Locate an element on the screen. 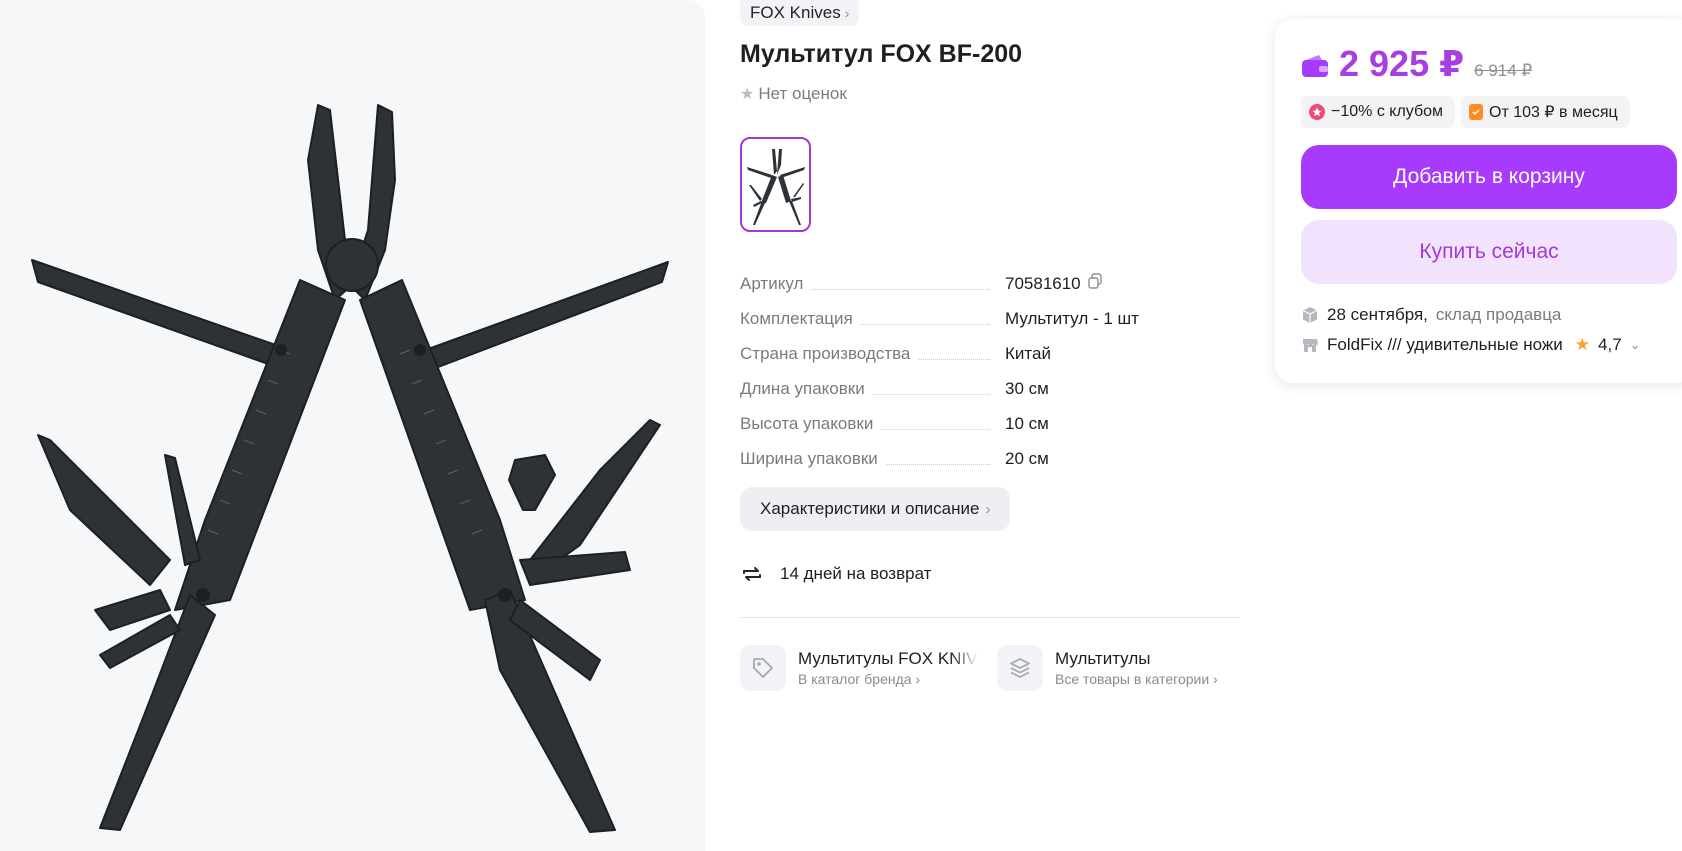 The width and height of the screenshot is (1682, 851). box-icon is located at coordinates (1310, 315).